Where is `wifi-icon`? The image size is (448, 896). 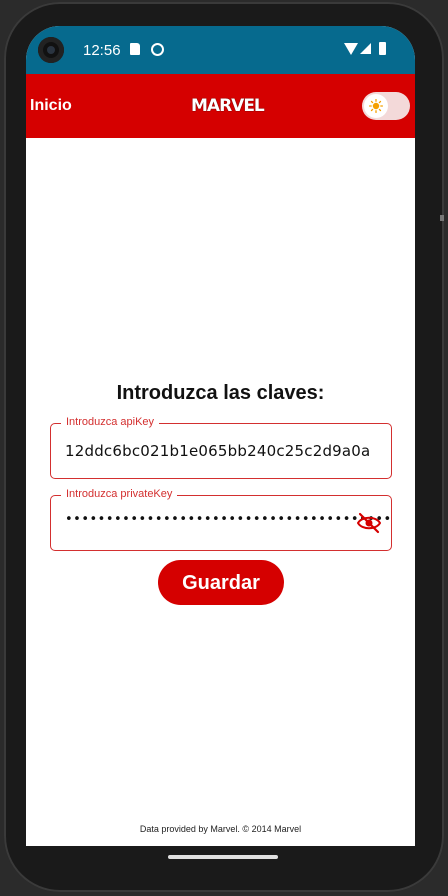
wifi-icon is located at coordinates (351, 49).